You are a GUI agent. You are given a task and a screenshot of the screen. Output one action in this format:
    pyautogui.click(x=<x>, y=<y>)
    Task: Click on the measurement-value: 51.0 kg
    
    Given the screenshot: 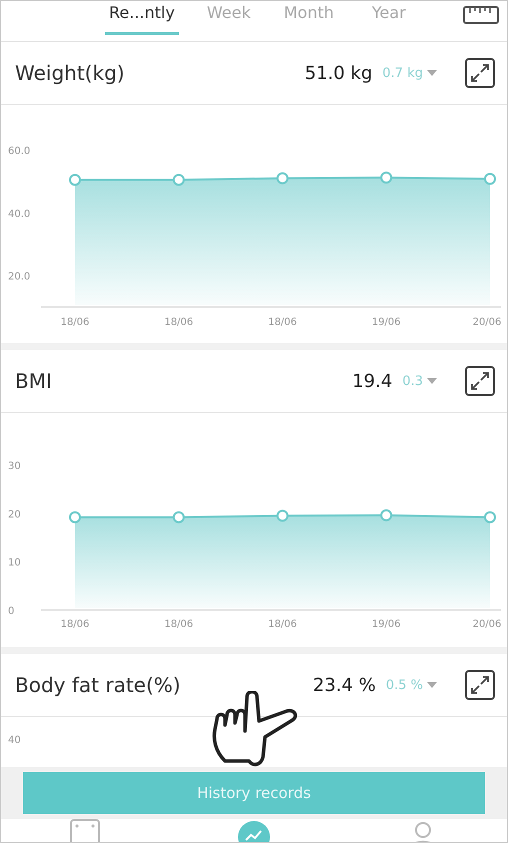 What is the action you would take?
    pyautogui.click(x=338, y=73)
    